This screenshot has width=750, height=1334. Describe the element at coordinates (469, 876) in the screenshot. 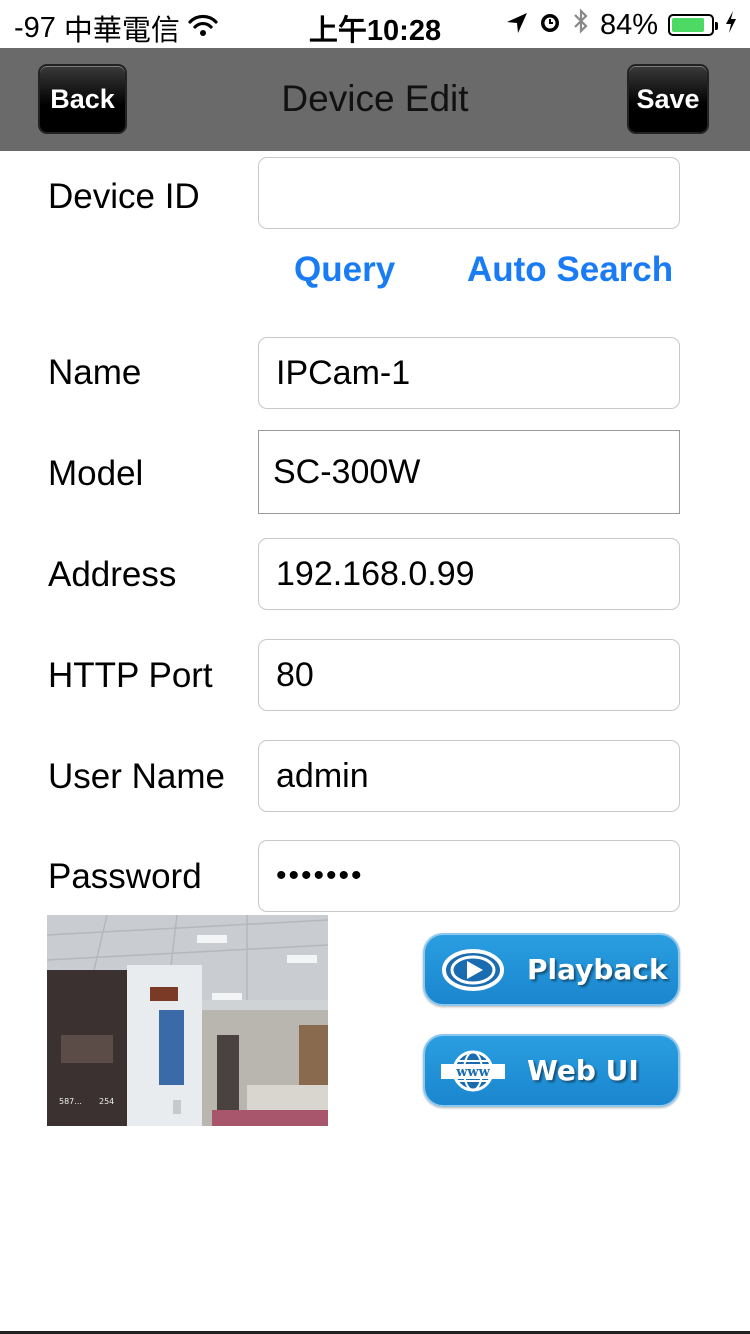

I see `password-field: •••••••` at that location.